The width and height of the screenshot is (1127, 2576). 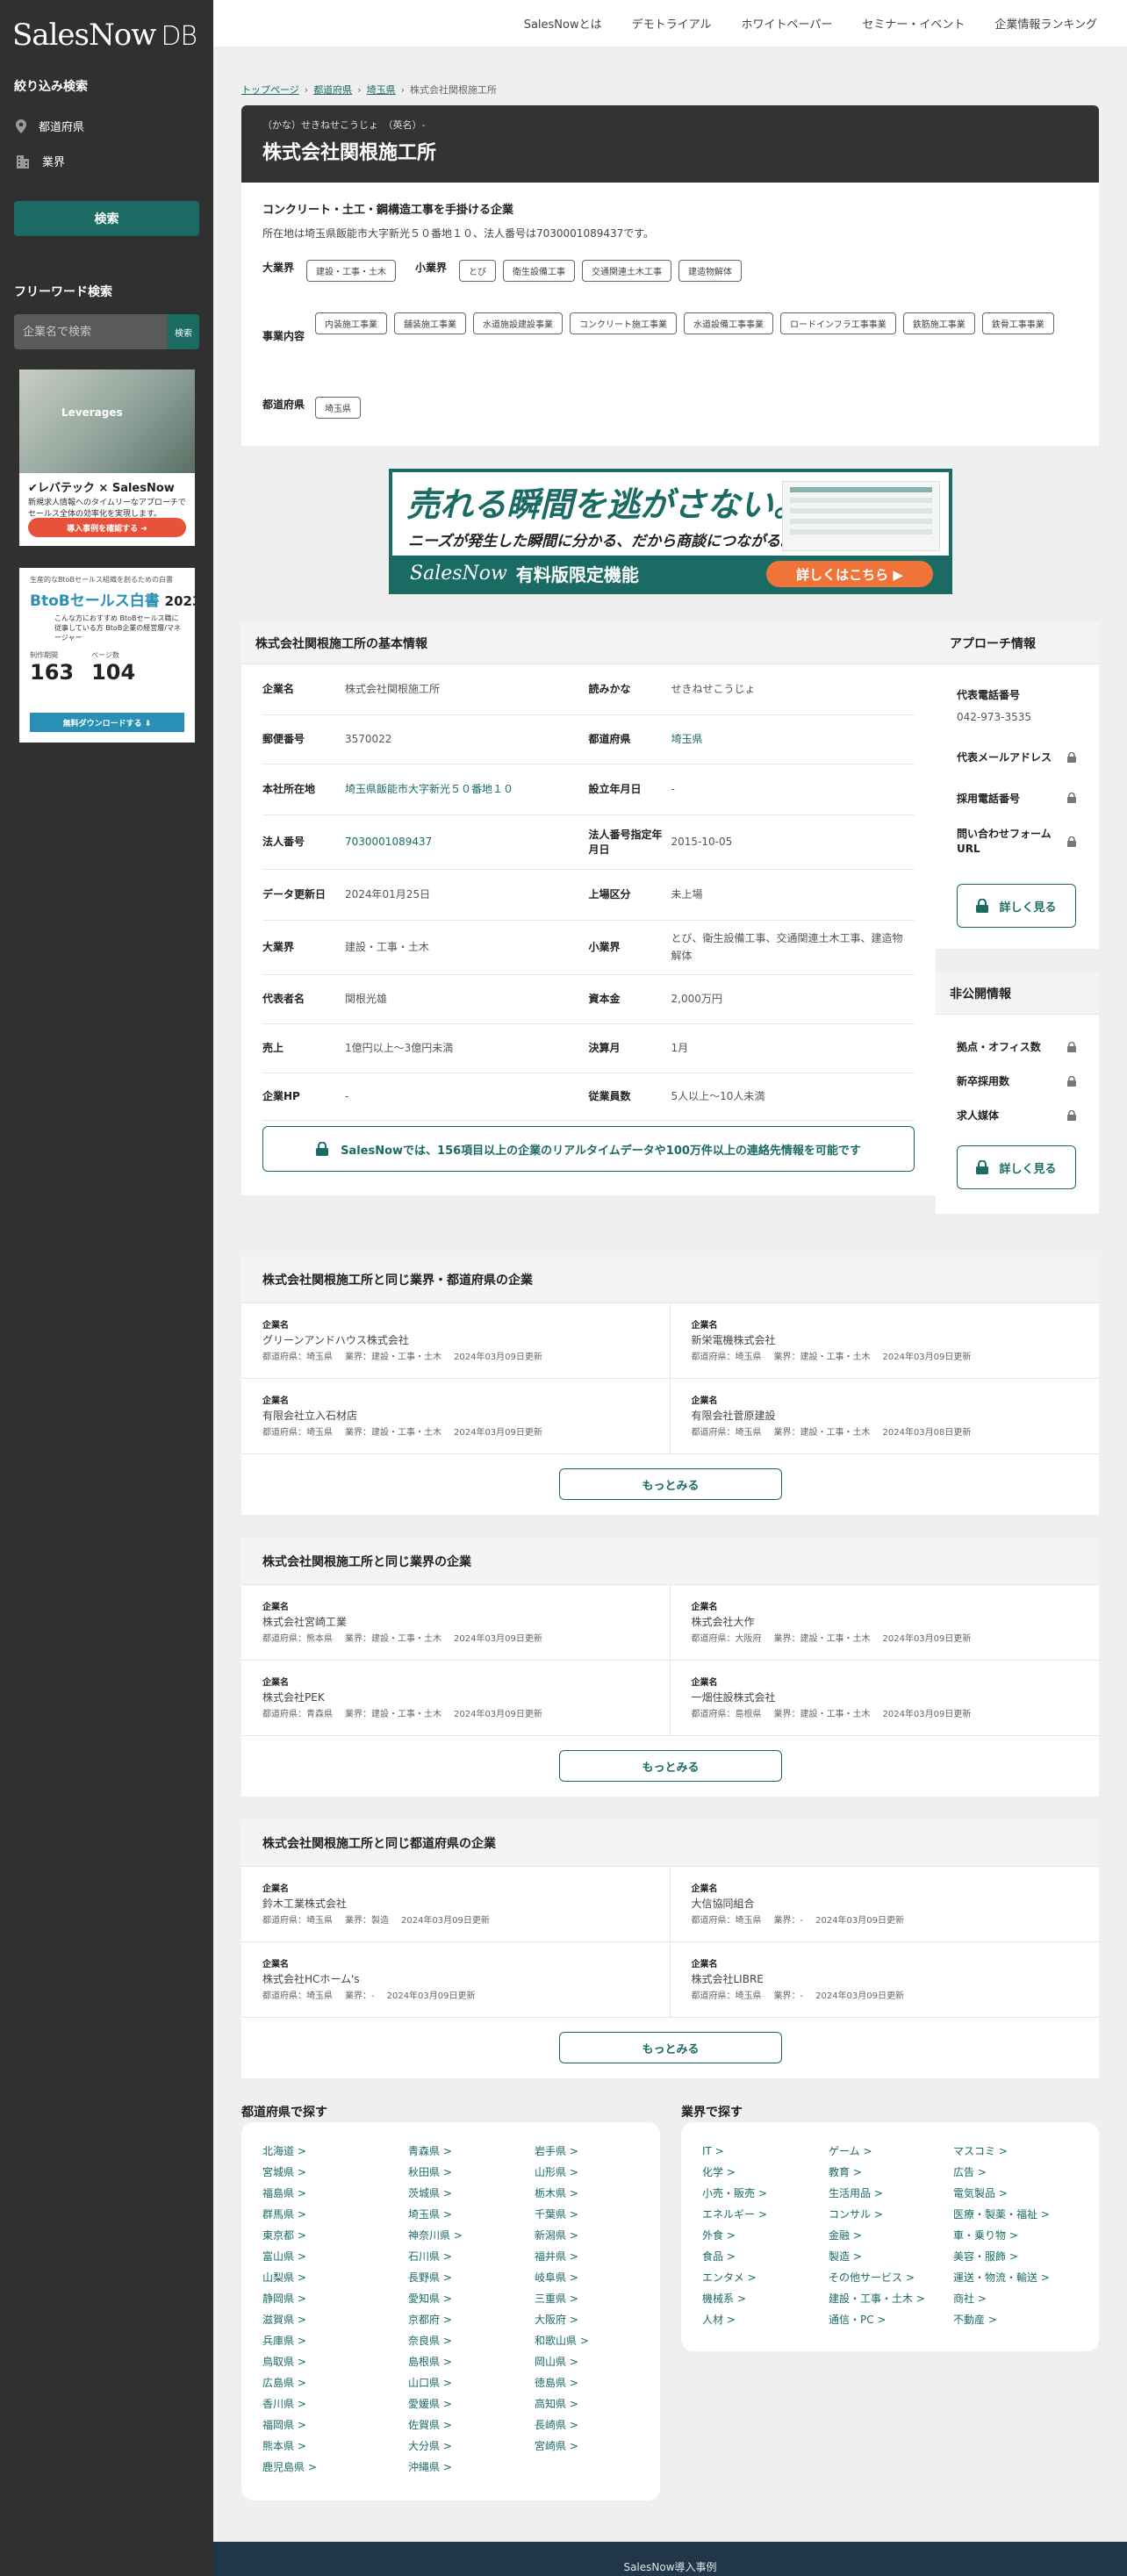 What do you see at coordinates (432, 790) in the screenshot?
I see `info-value: 埼玉県飯能市大字新光５０番地１０` at bounding box center [432, 790].